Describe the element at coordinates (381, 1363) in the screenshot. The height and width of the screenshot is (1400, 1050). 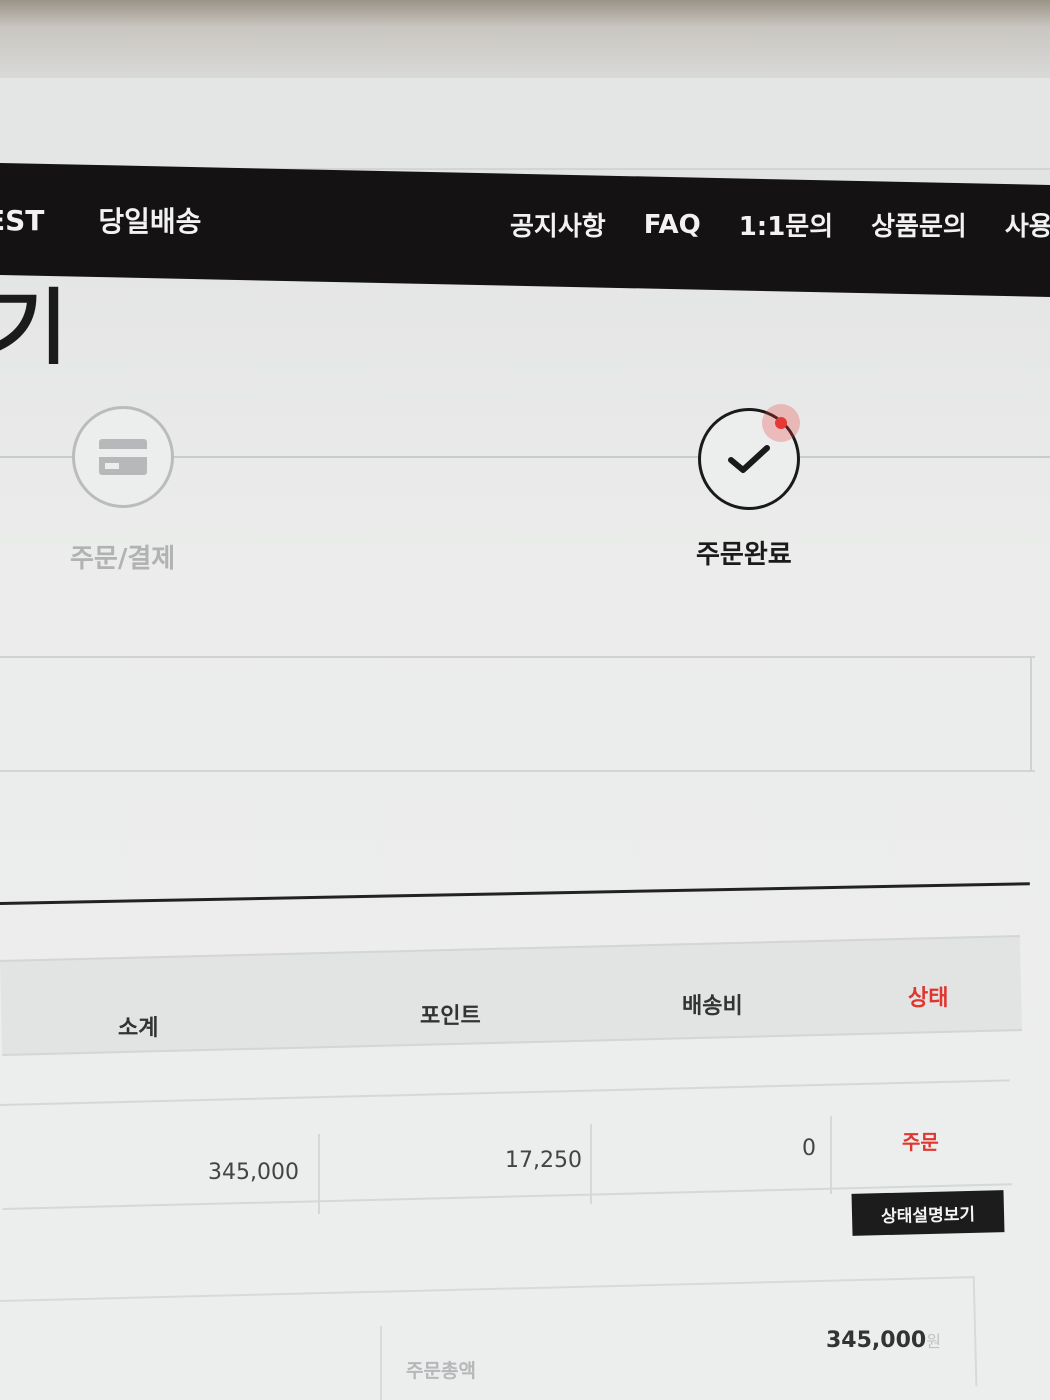
I see `summary-divider` at that location.